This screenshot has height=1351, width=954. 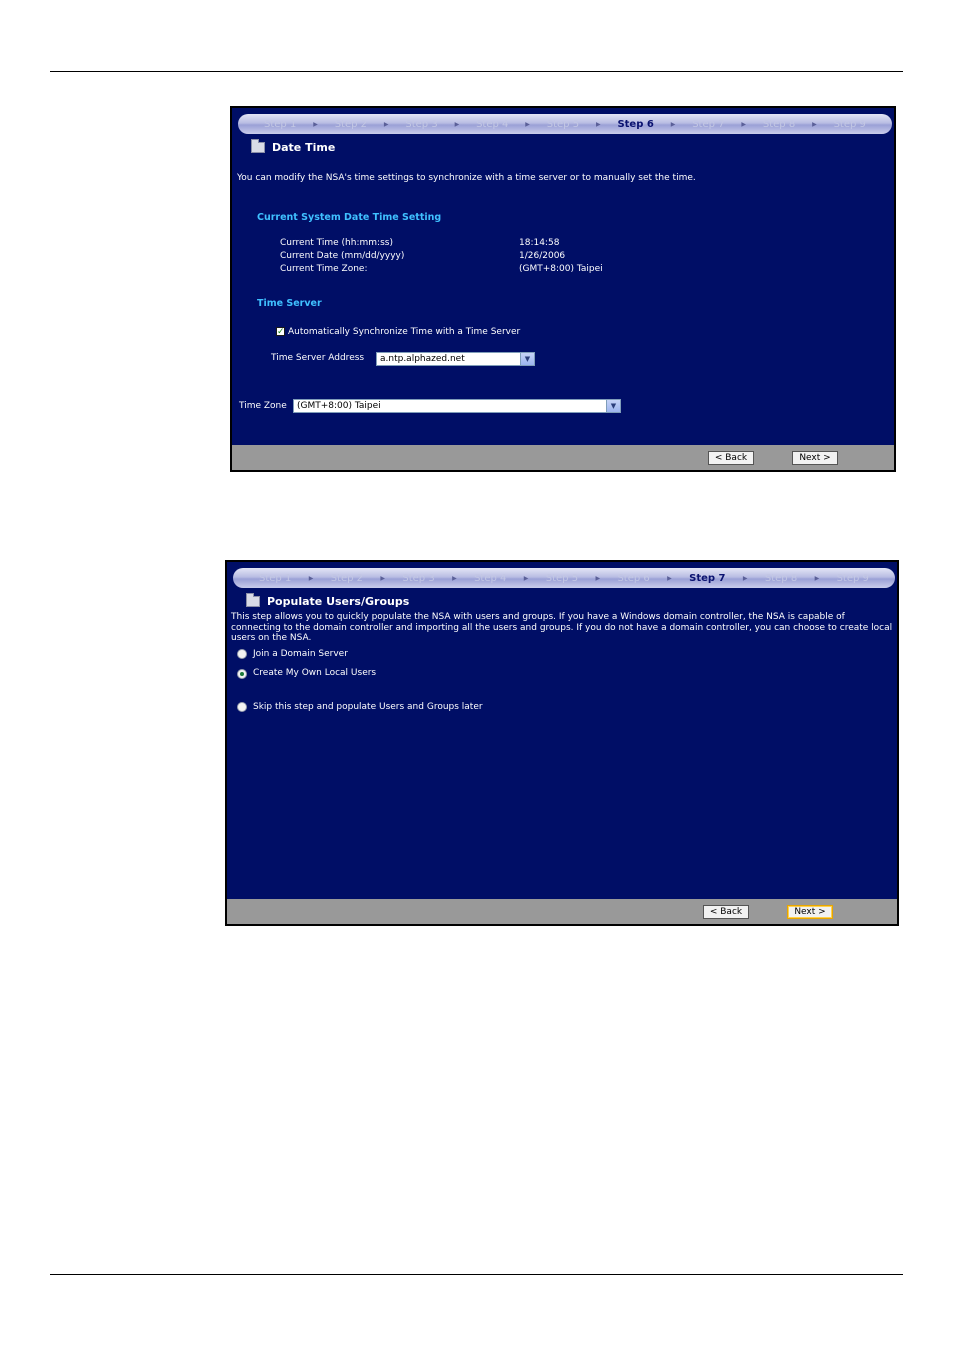 I want to click on header-rule, so click(x=476, y=71).